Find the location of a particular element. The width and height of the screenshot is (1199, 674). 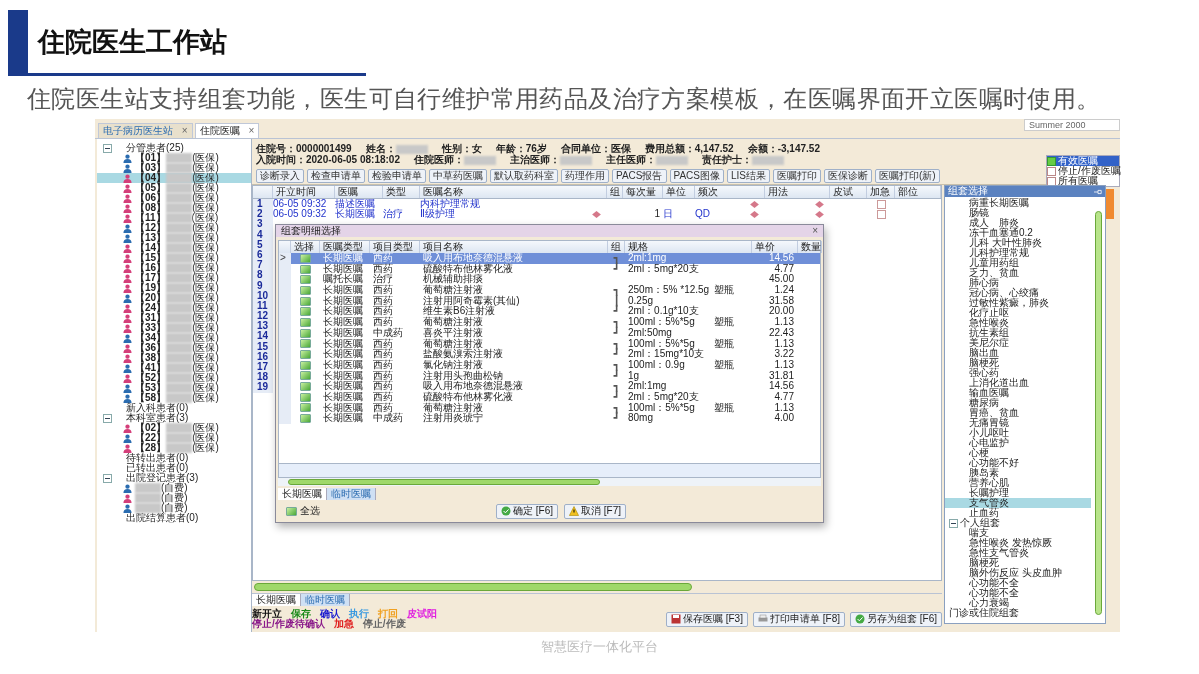

patient-item: 【16】 (医保) is located at coordinates (174, 268).